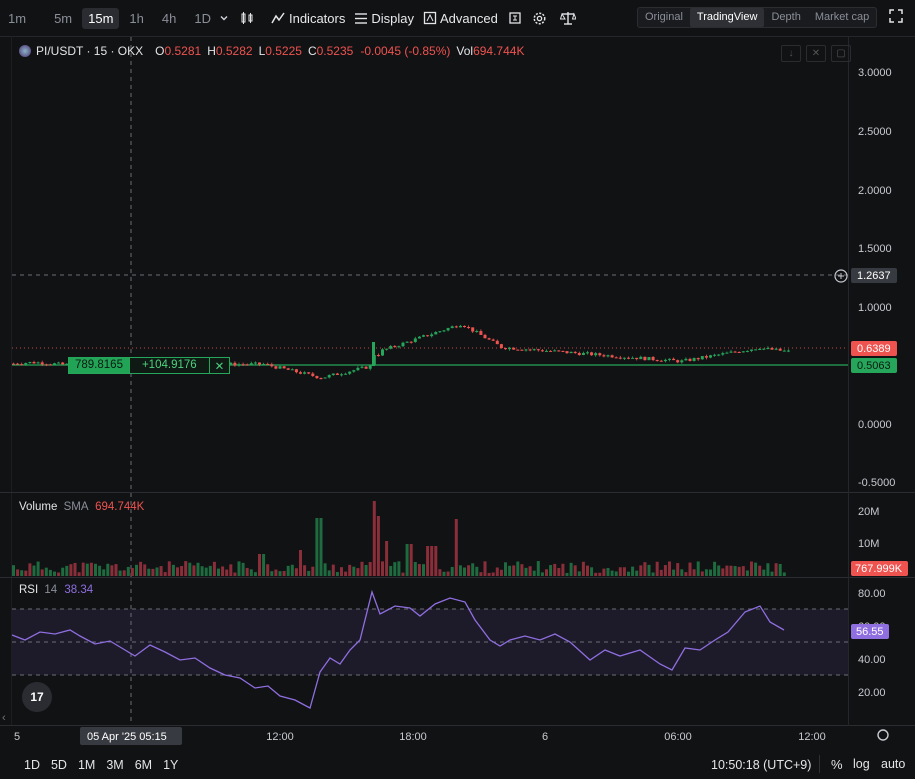 This screenshot has width=915, height=779. I want to click on range-6m: 6M, so click(143, 765).